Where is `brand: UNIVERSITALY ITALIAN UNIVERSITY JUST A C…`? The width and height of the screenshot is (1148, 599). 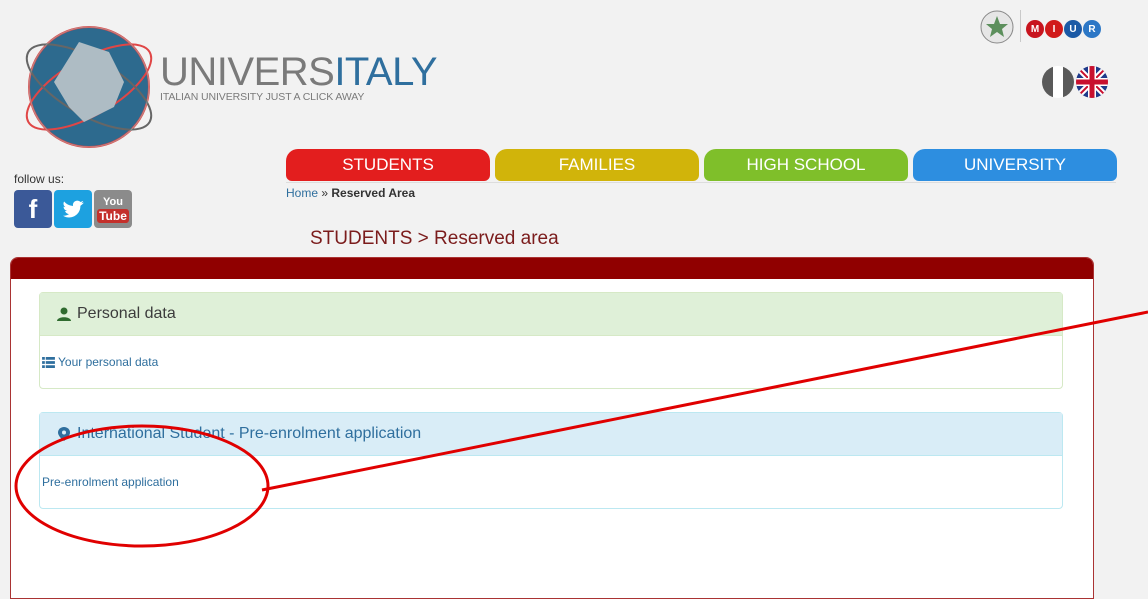 brand: UNIVERSITALY ITALIAN UNIVERSITY JUST A C… is located at coordinates (299, 76).